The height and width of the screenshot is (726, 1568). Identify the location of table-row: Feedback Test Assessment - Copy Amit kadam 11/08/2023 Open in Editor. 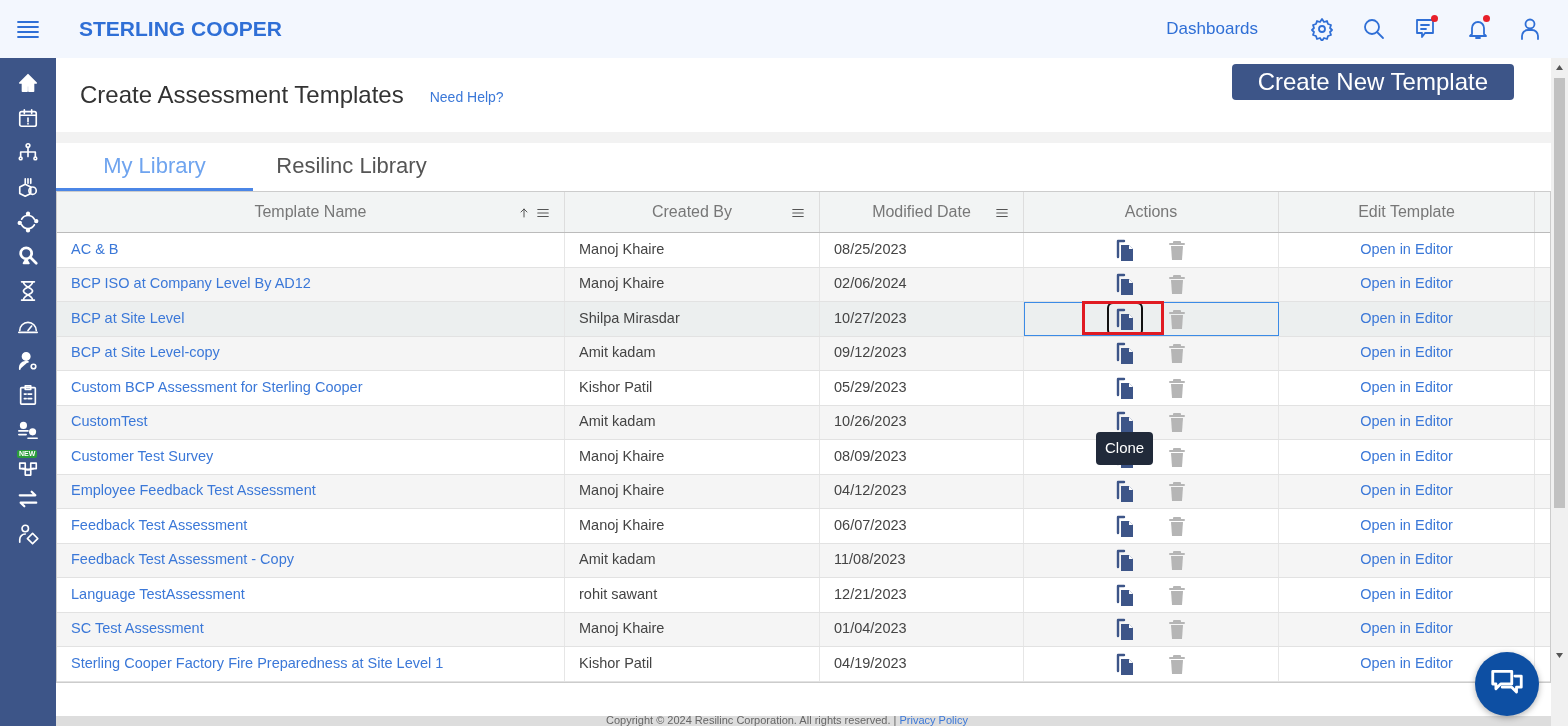
(803, 560).